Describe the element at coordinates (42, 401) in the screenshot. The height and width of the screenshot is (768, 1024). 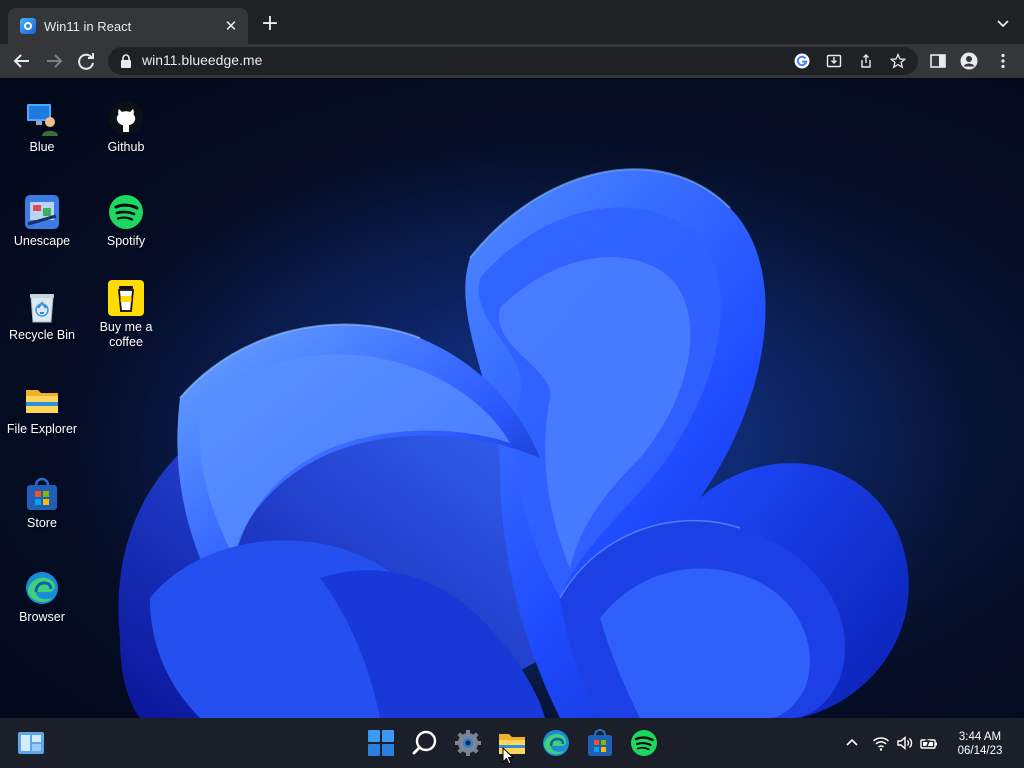
I see `folder-icon` at that location.